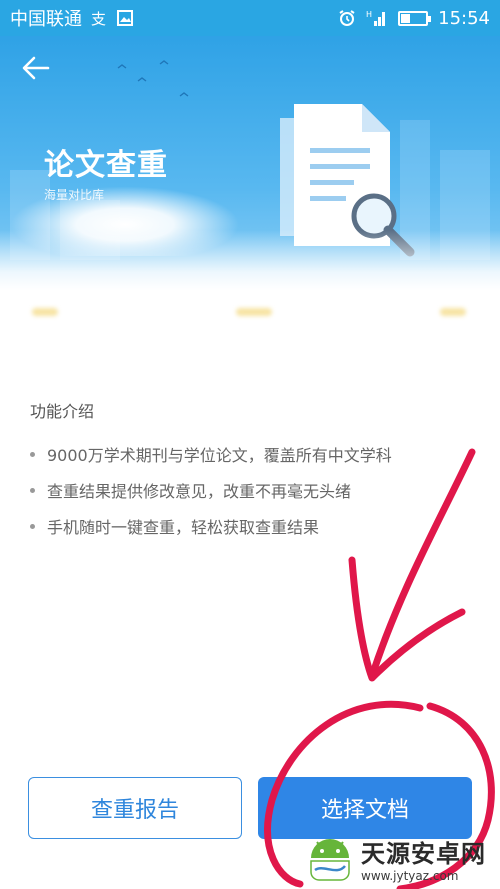 Image resolution: width=500 pixels, height=889 pixels. I want to click on svg-text: 支, so click(98, 18).